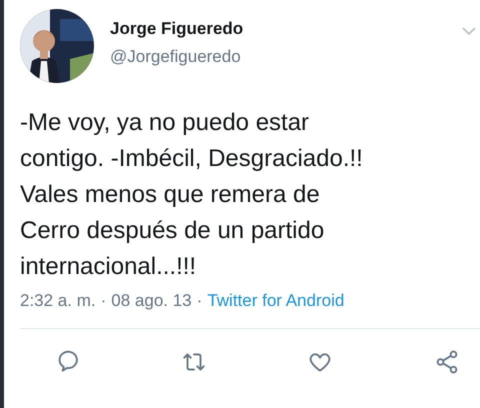 This screenshot has width=480, height=408. What do you see at coordinates (177, 29) in the screenshot?
I see `author-name: Jorge Figueredo` at bounding box center [177, 29].